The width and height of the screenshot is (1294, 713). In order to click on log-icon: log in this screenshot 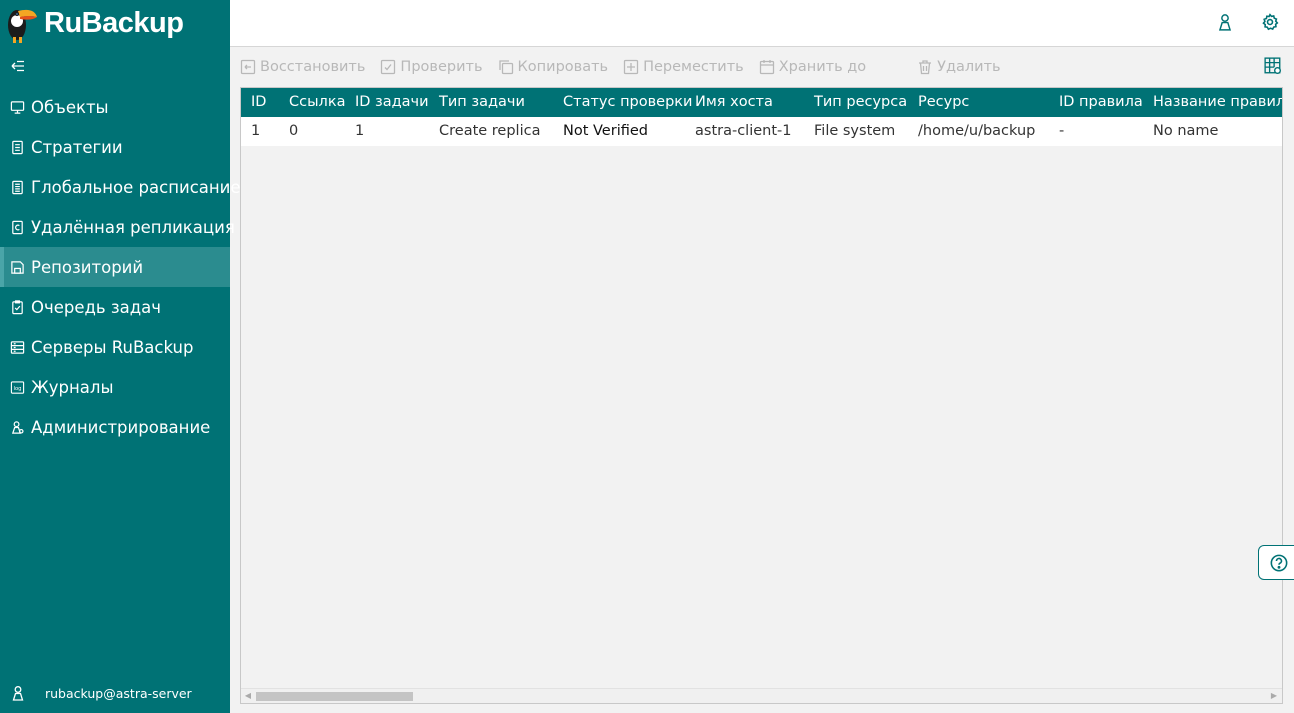, I will do `click(17, 387)`.